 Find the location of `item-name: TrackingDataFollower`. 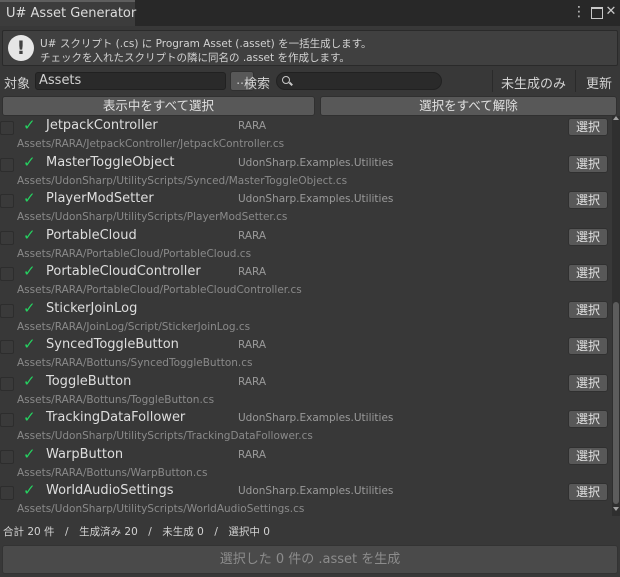

item-name: TrackingDataFollower is located at coordinates (116, 417).